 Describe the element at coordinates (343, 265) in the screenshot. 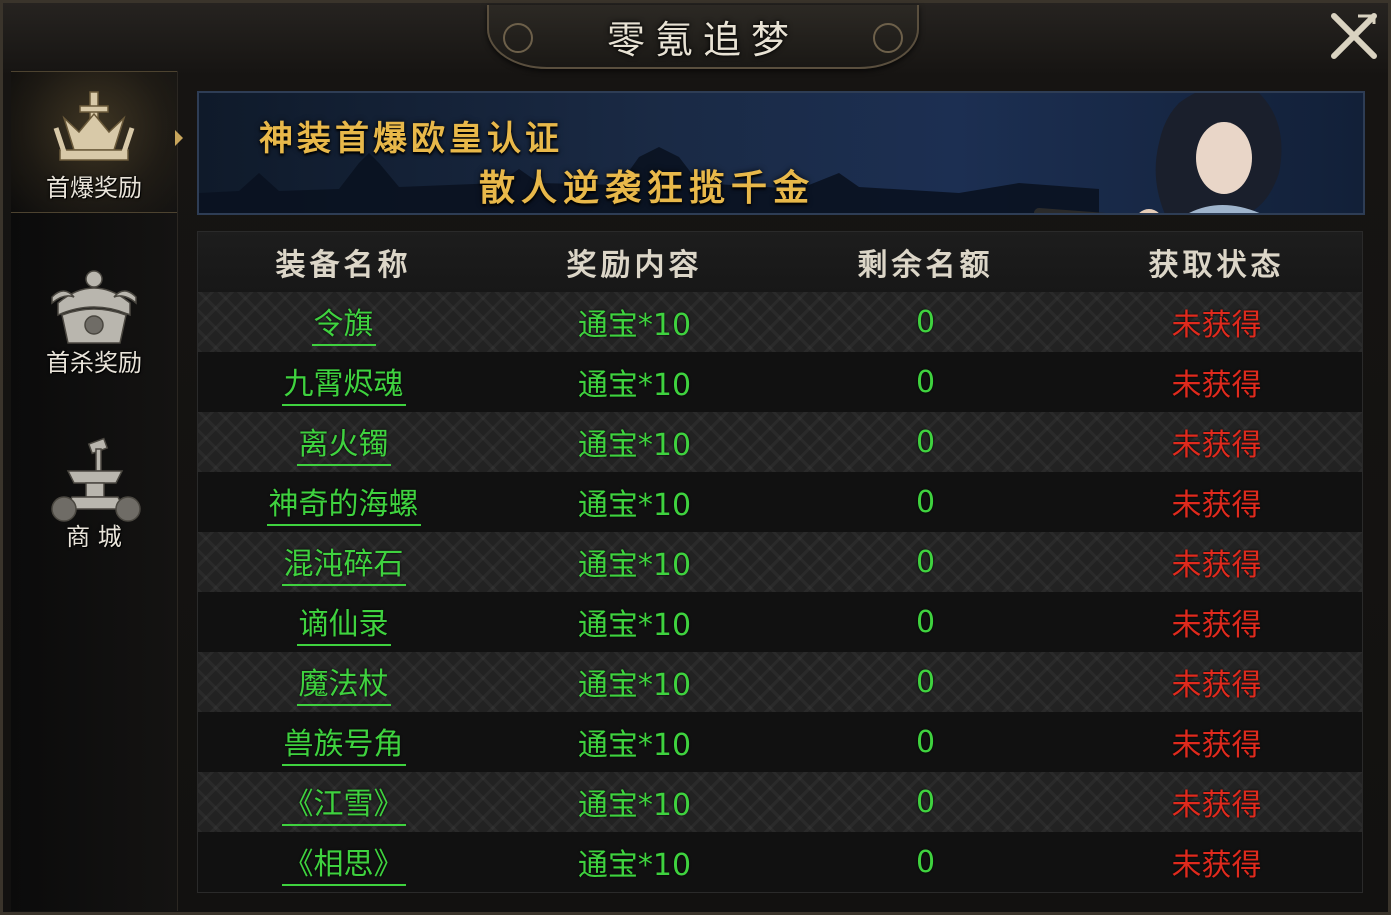

I see `column-header-equipment-name: 装备名称` at that location.